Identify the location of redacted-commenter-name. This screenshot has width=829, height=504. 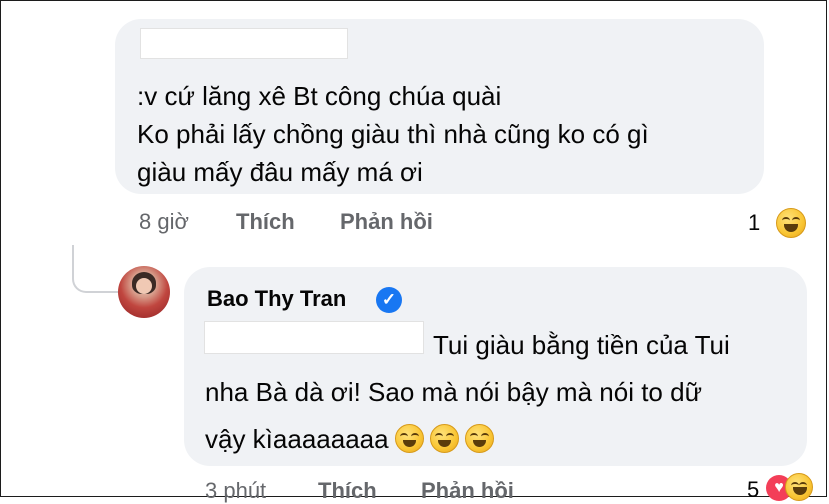
(244, 43).